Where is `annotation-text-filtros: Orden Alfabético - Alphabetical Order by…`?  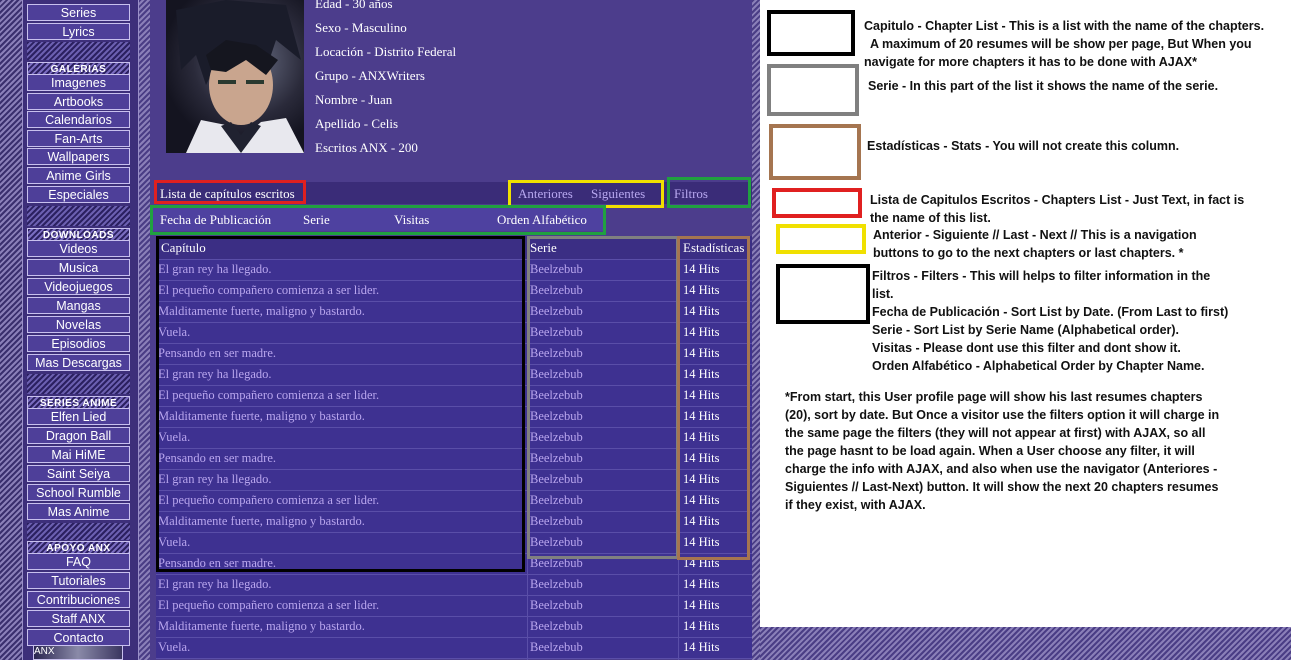 annotation-text-filtros: Orden Alfabético - Alphabetical Order by… is located at coordinates (1038, 366).